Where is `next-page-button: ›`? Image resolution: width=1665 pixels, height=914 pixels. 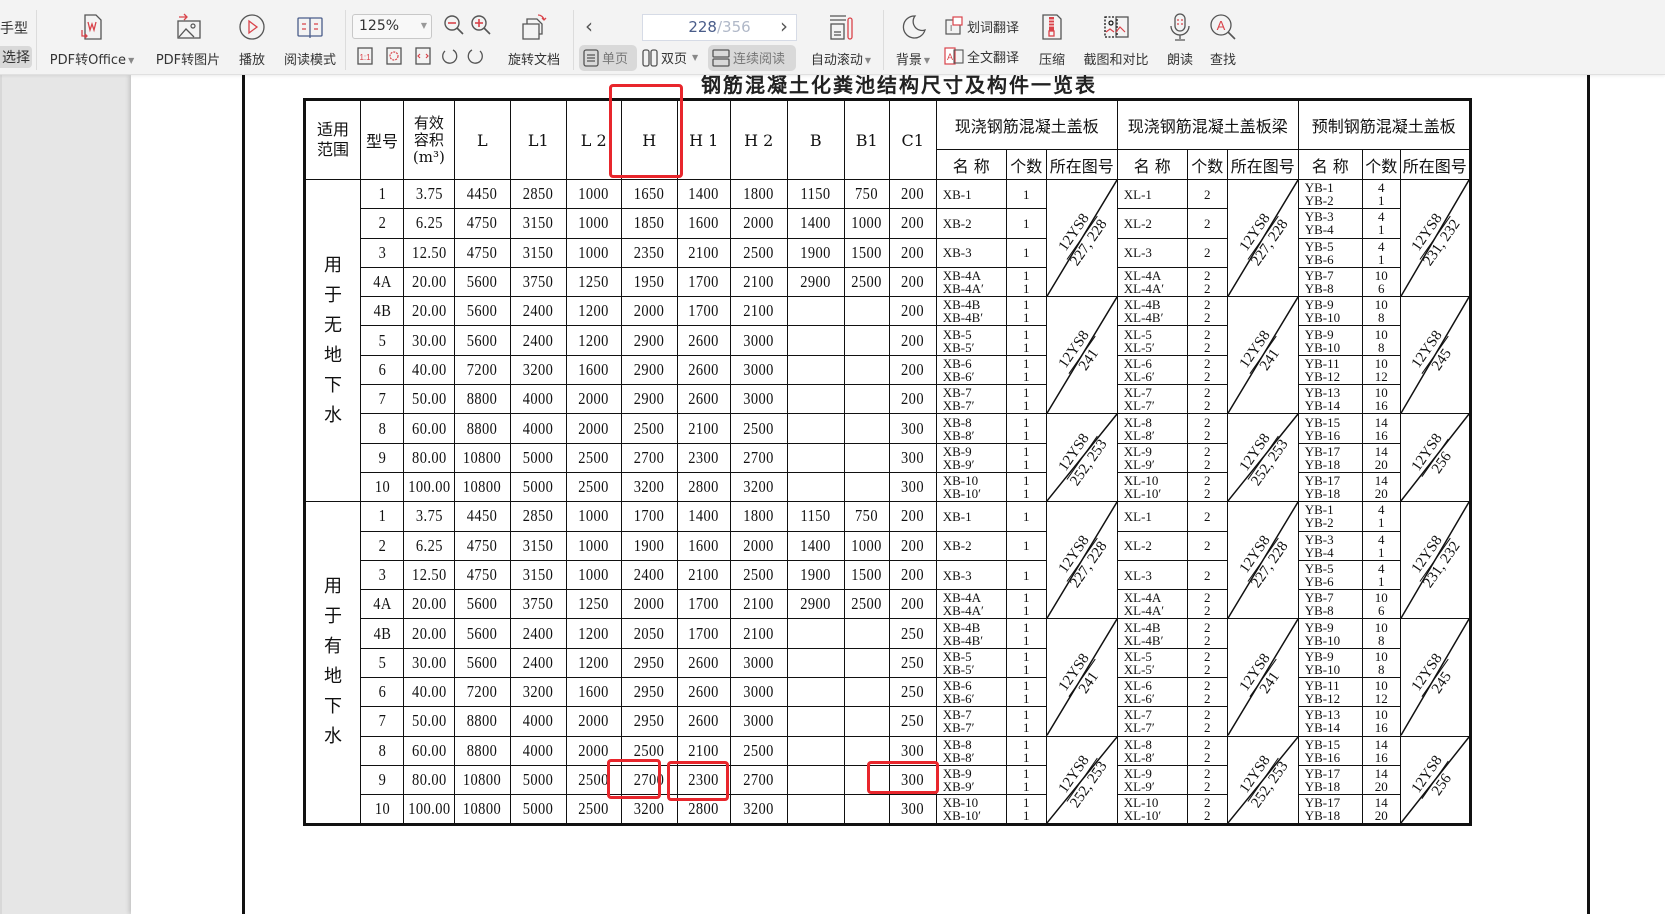
next-page-button: › is located at coordinates (784, 26).